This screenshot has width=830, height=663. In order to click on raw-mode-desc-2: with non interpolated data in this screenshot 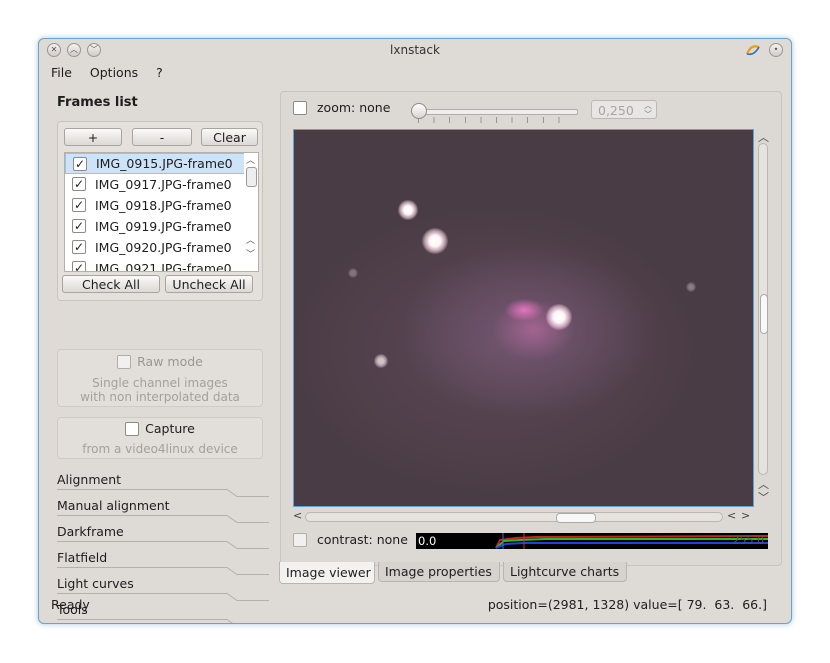, I will do `click(160, 397)`.